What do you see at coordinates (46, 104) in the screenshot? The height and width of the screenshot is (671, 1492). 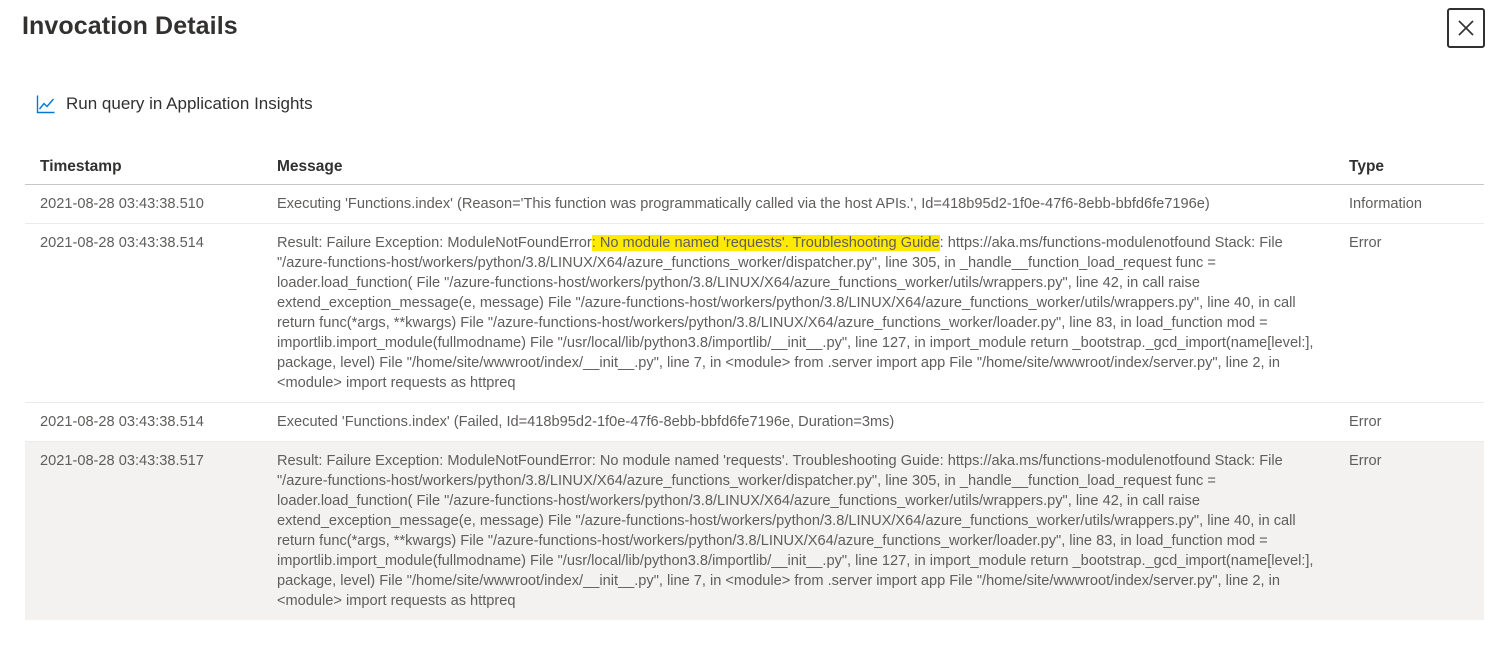 I see `line-chart-icon` at bounding box center [46, 104].